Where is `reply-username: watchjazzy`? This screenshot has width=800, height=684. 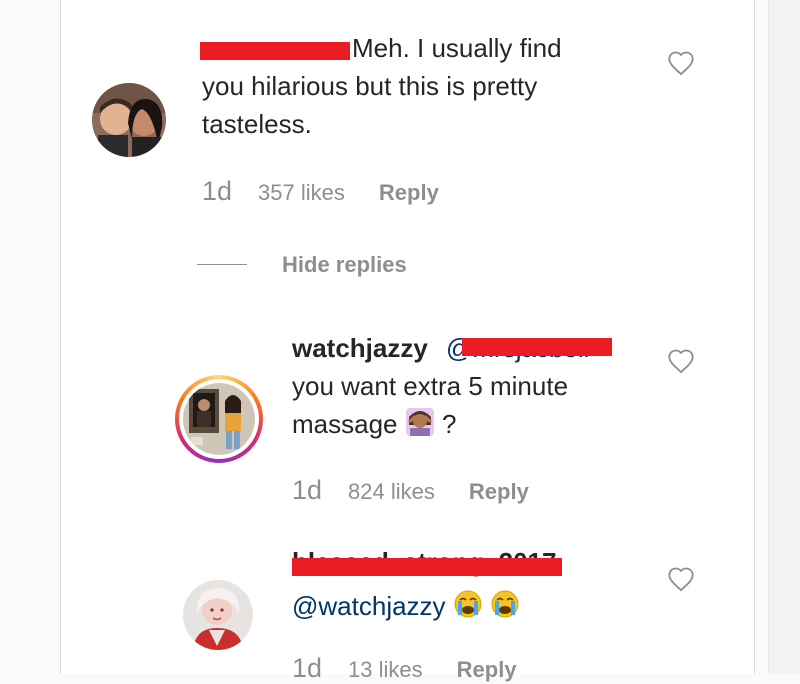
reply-username: watchjazzy is located at coordinates (360, 348).